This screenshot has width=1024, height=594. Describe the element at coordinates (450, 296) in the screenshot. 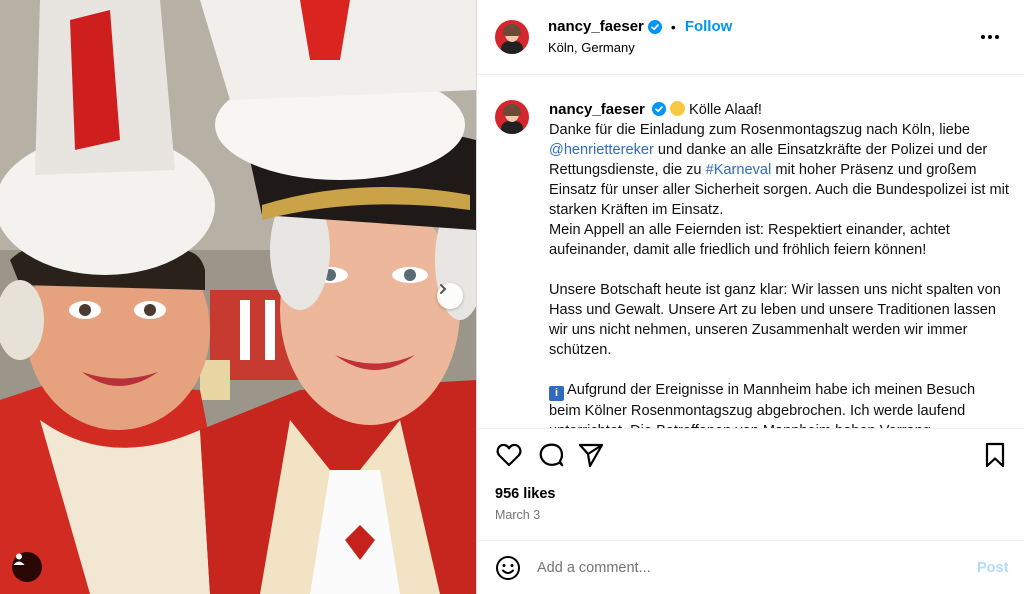

I see `next-photo-button` at that location.